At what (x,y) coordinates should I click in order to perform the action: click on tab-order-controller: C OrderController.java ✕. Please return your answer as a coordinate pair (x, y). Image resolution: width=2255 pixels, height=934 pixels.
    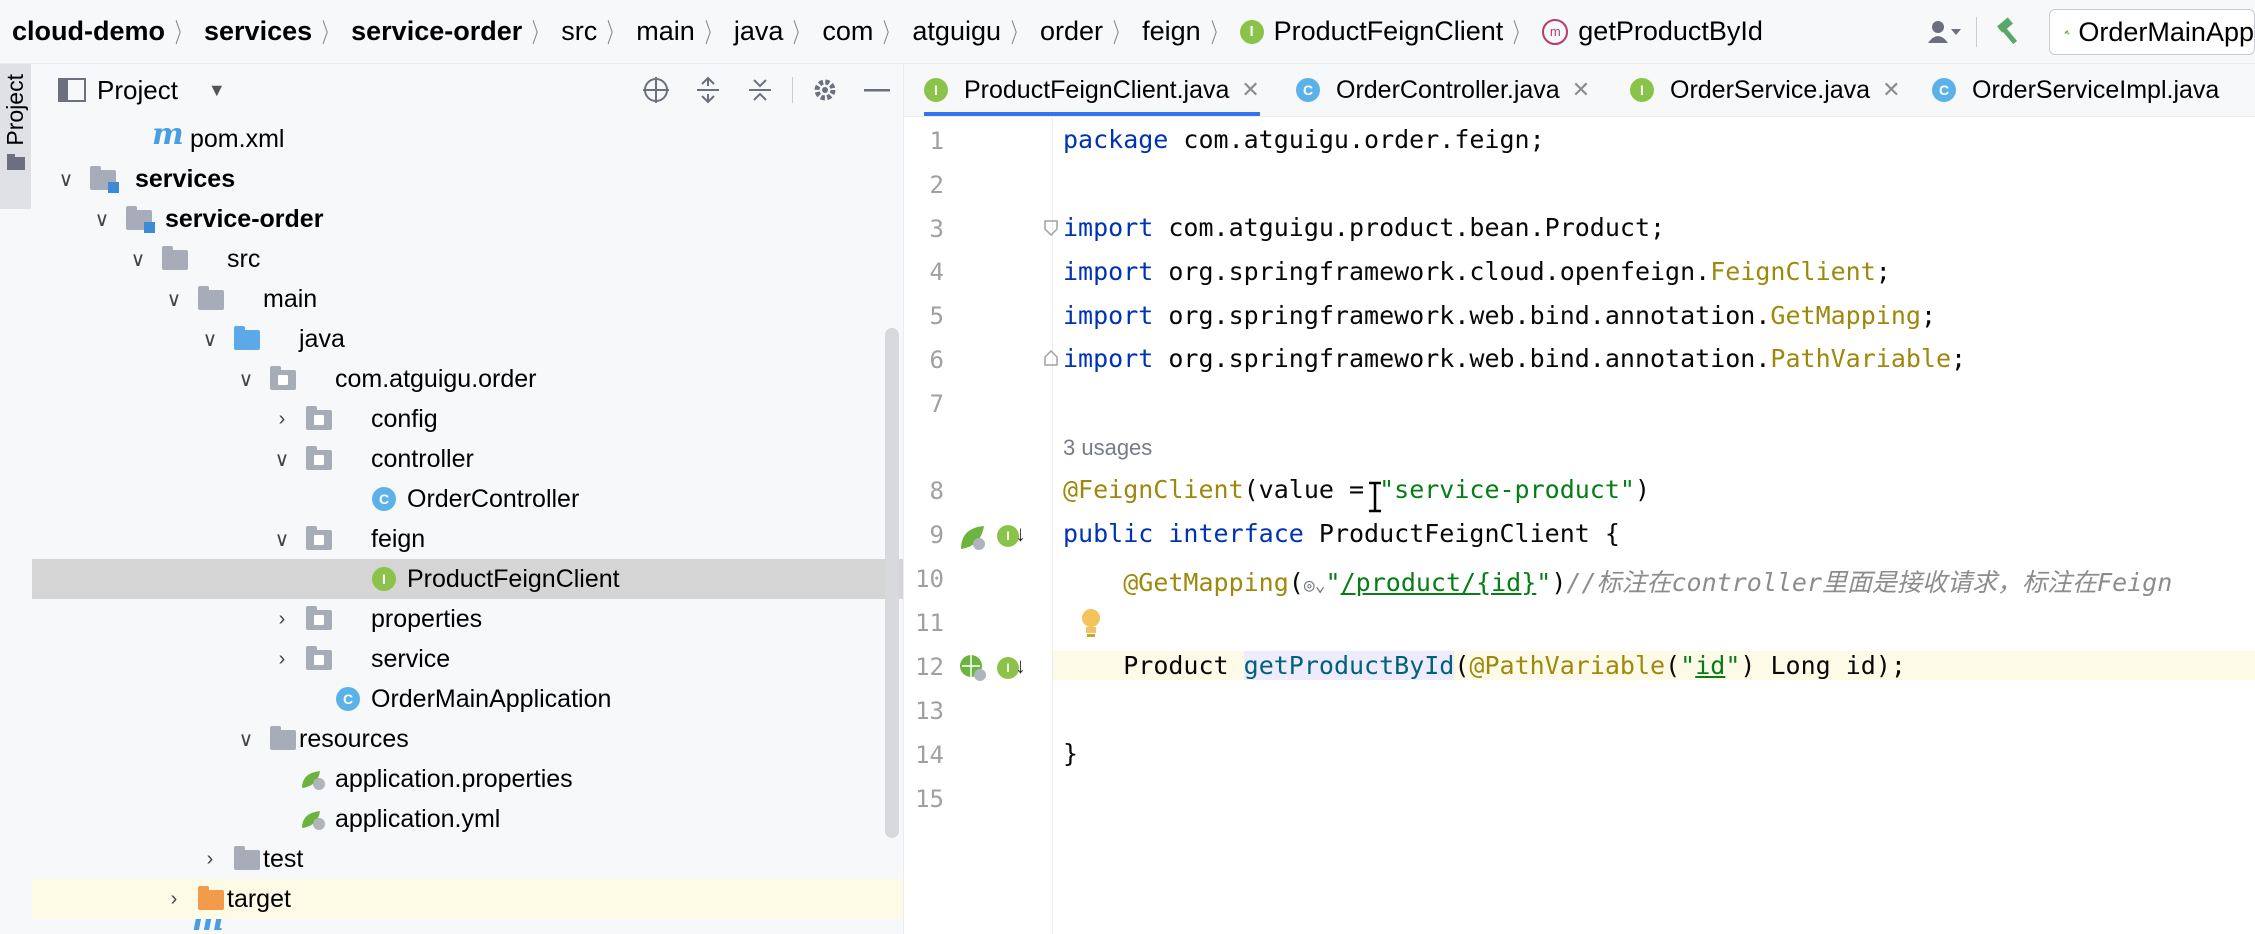
    Looking at the image, I should click on (1443, 90).